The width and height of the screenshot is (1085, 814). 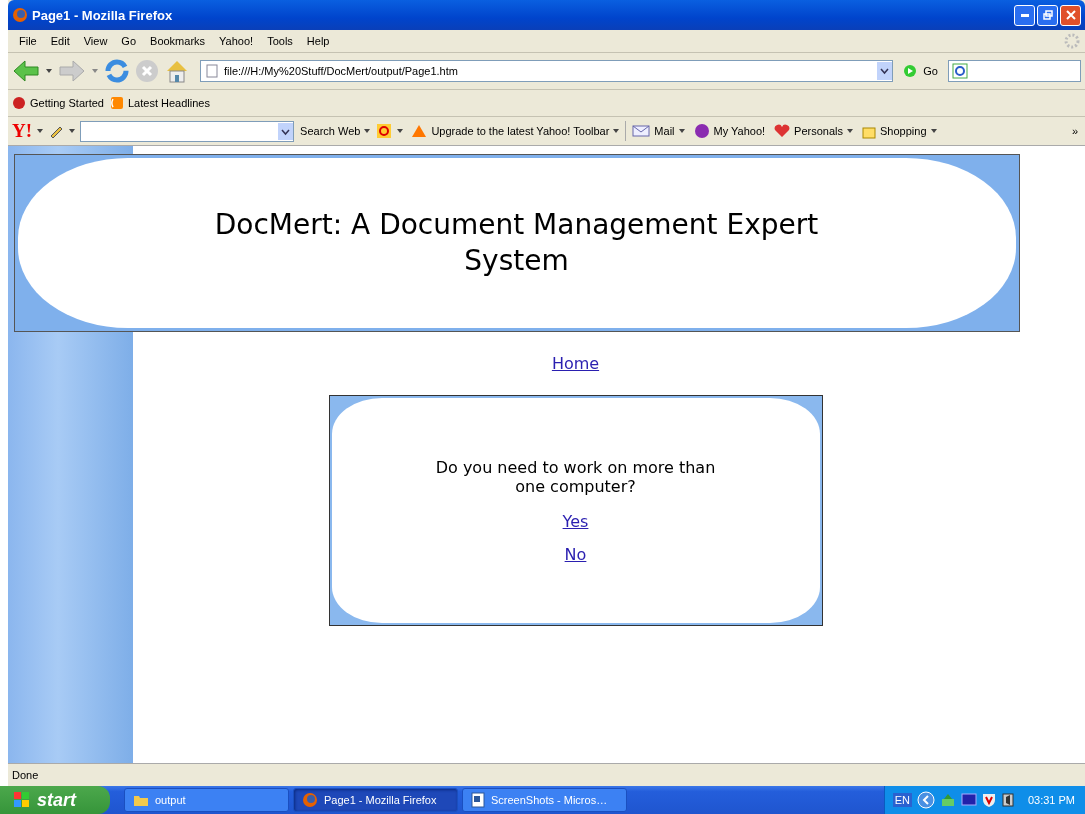 What do you see at coordinates (925, 800) in the screenshot?
I see `chevron-icon` at bounding box center [925, 800].